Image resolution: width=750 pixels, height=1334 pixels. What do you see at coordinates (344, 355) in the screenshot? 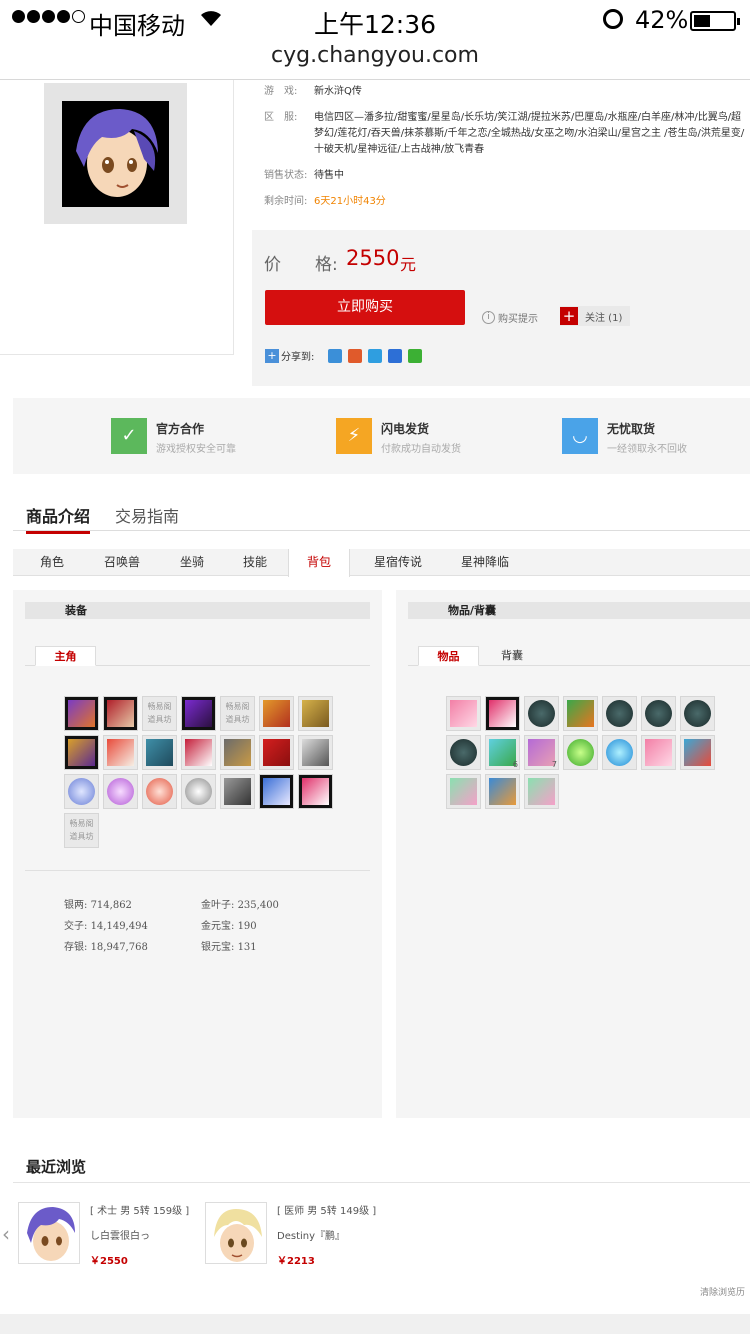
I see `share-bar: + 分享到:` at bounding box center [344, 355].